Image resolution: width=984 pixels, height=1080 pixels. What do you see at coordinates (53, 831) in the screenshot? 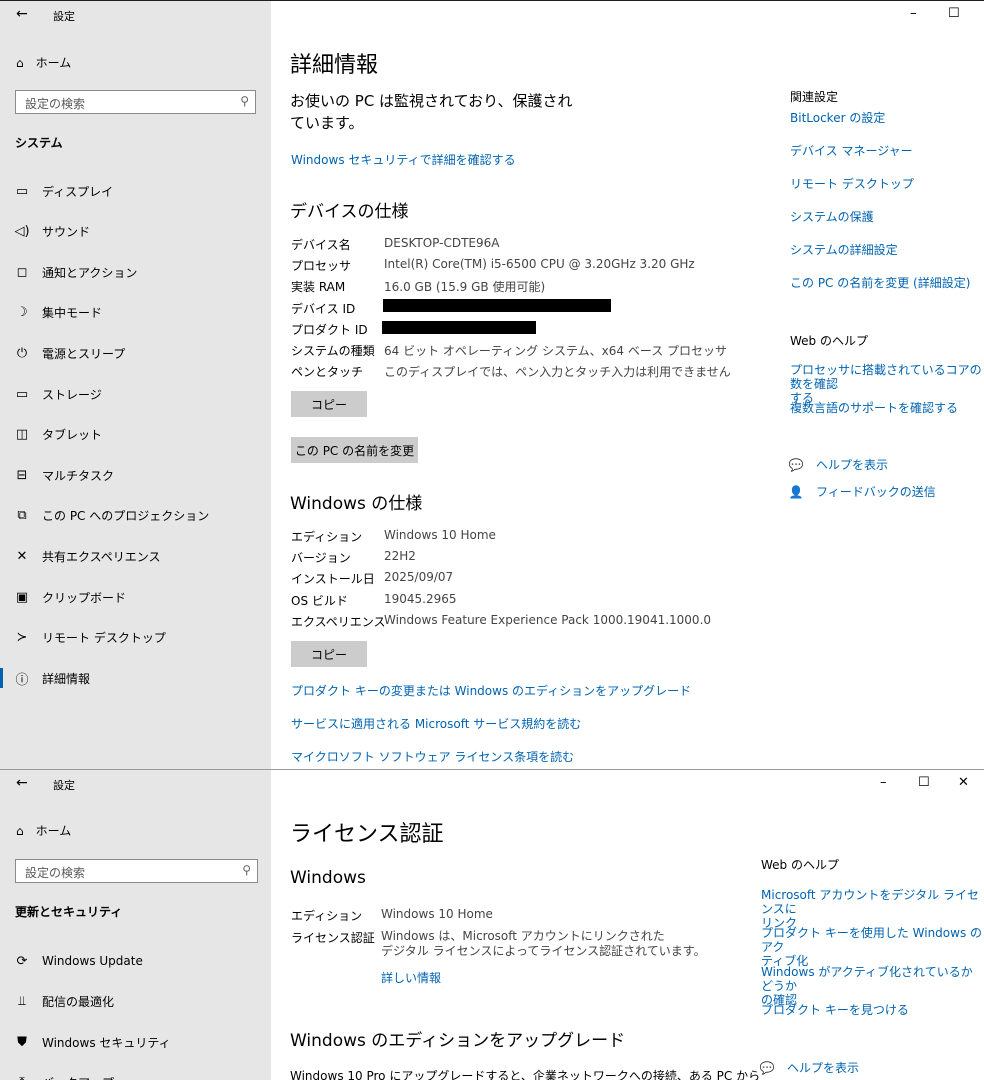
I see `home-label: ホーム` at bounding box center [53, 831].